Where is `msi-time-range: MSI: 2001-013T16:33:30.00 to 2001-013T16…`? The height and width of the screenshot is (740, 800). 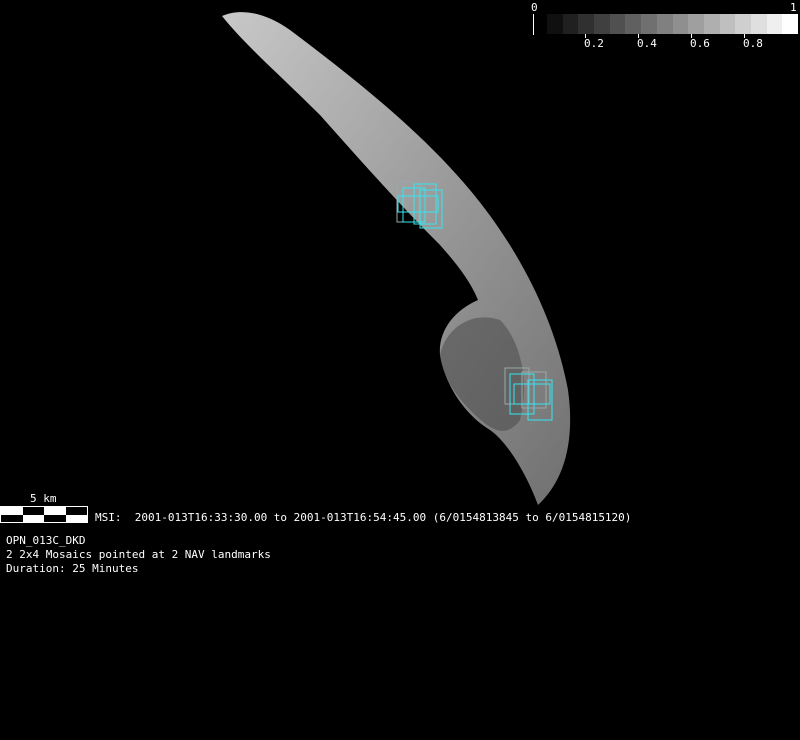 msi-time-range: MSI: 2001-013T16:33:30.00 to 2001-013T16… is located at coordinates (363, 517).